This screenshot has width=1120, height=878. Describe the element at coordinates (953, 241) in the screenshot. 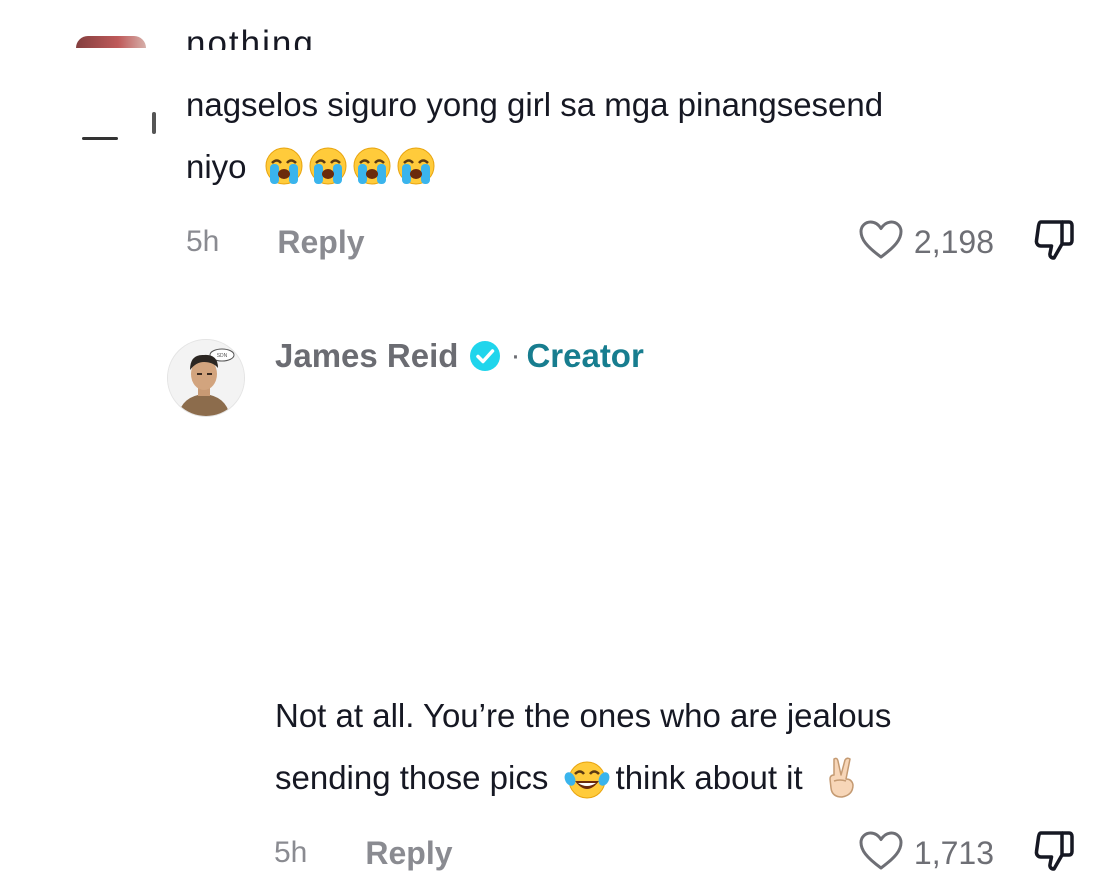

I see `like-count: 2,198` at that location.